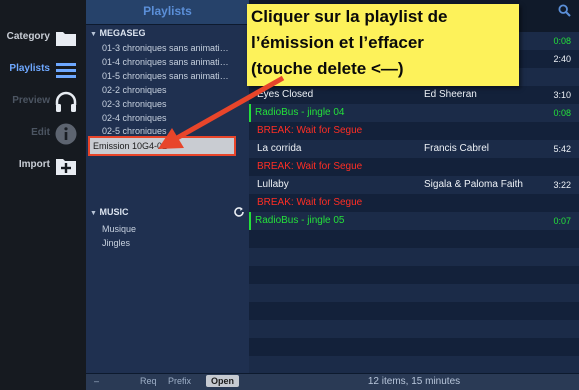 The height and width of the screenshot is (390, 579). What do you see at coordinates (450, 94) in the screenshot?
I see `track-artist: Ed Sheeran` at bounding box center [450, 94].